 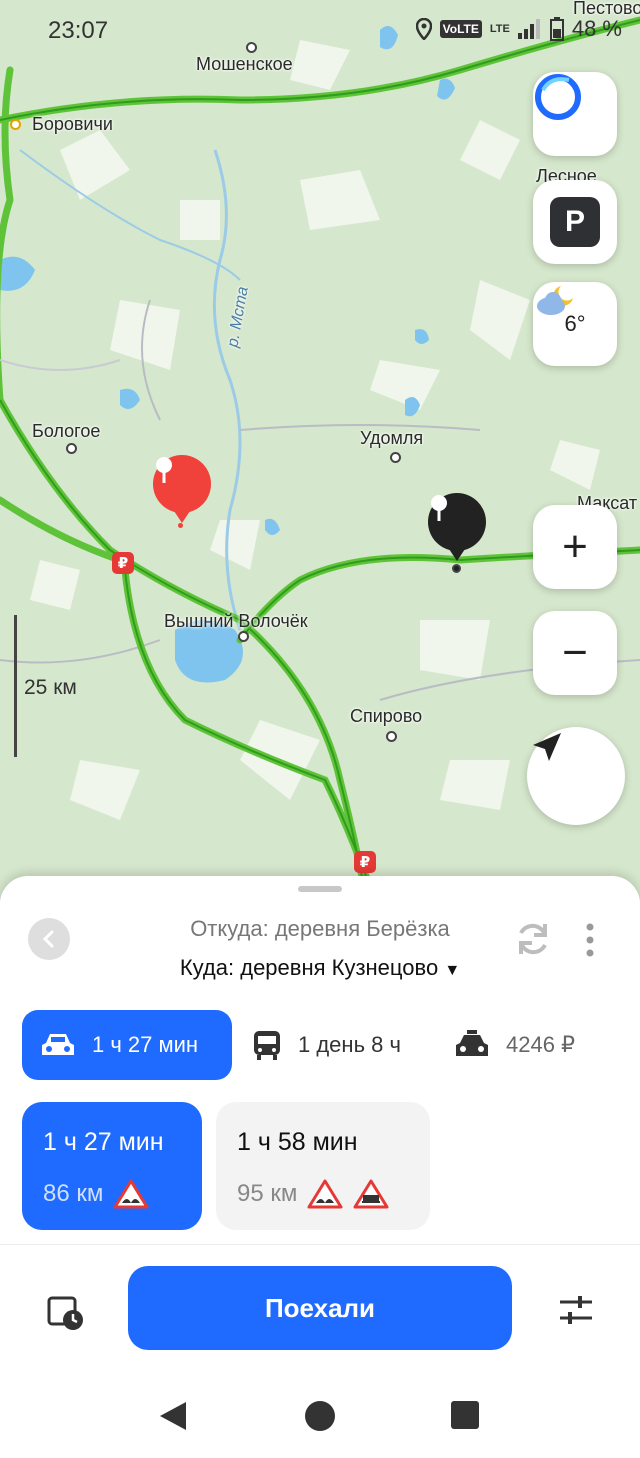 I want to click on railway-crossing-icon, so click(x=371, y=1194).